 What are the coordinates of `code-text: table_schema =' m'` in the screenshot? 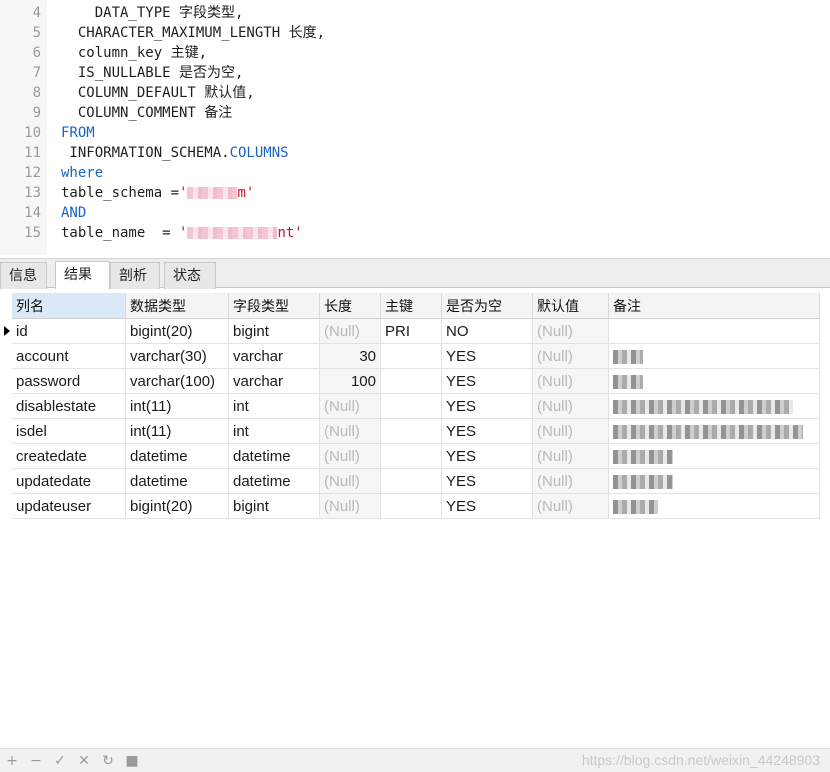 It's located at (157, 193).